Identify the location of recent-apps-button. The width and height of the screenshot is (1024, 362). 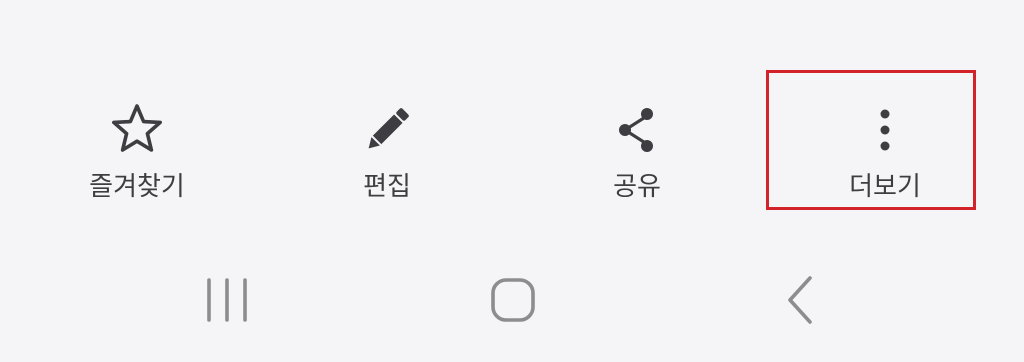
(228, 300).